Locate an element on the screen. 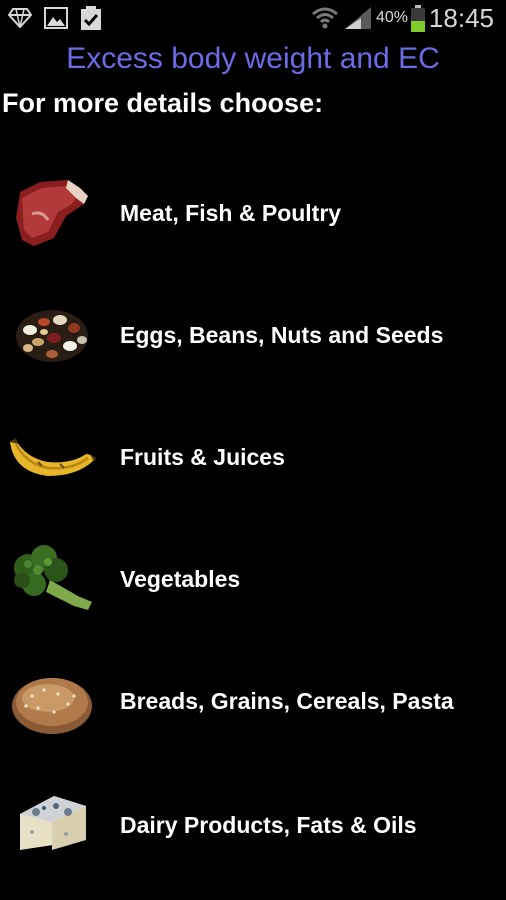  status-bar: 40% 18:45 is located at coordinates (253, 18).